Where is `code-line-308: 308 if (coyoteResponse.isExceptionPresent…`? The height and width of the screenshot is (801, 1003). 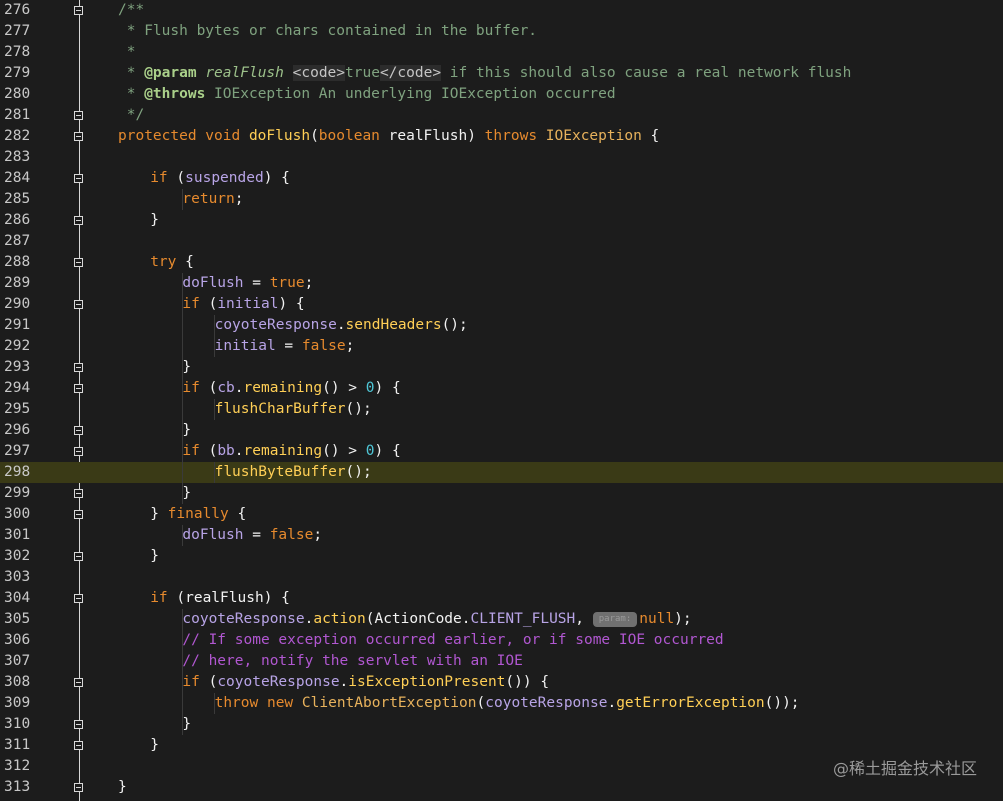
code-line-308: 308 if (coyoteResponse.isExceptionPresent… is located at coordinates (501, 682).